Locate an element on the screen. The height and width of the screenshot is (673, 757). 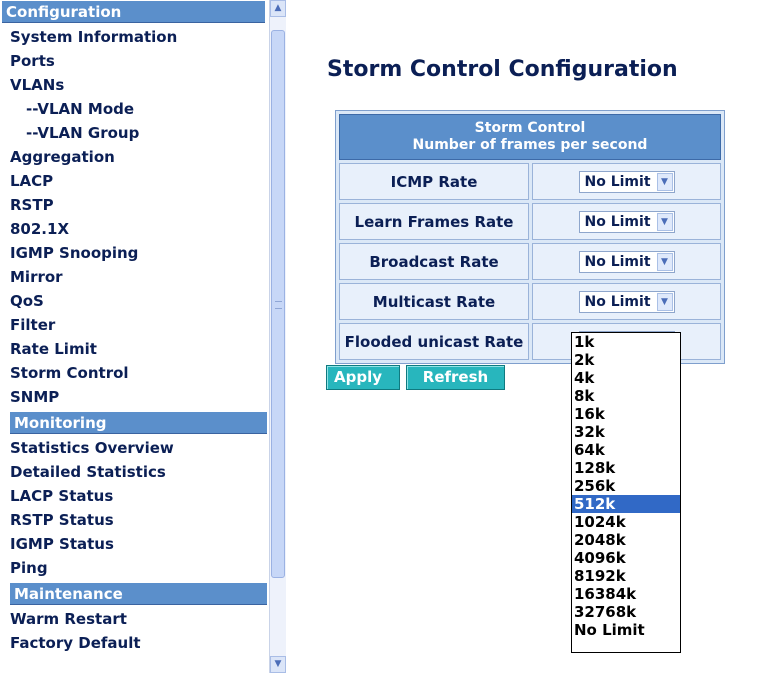
table-row: Learn Frames Rate No Limit ▼ is located at coordinates (530, 221).